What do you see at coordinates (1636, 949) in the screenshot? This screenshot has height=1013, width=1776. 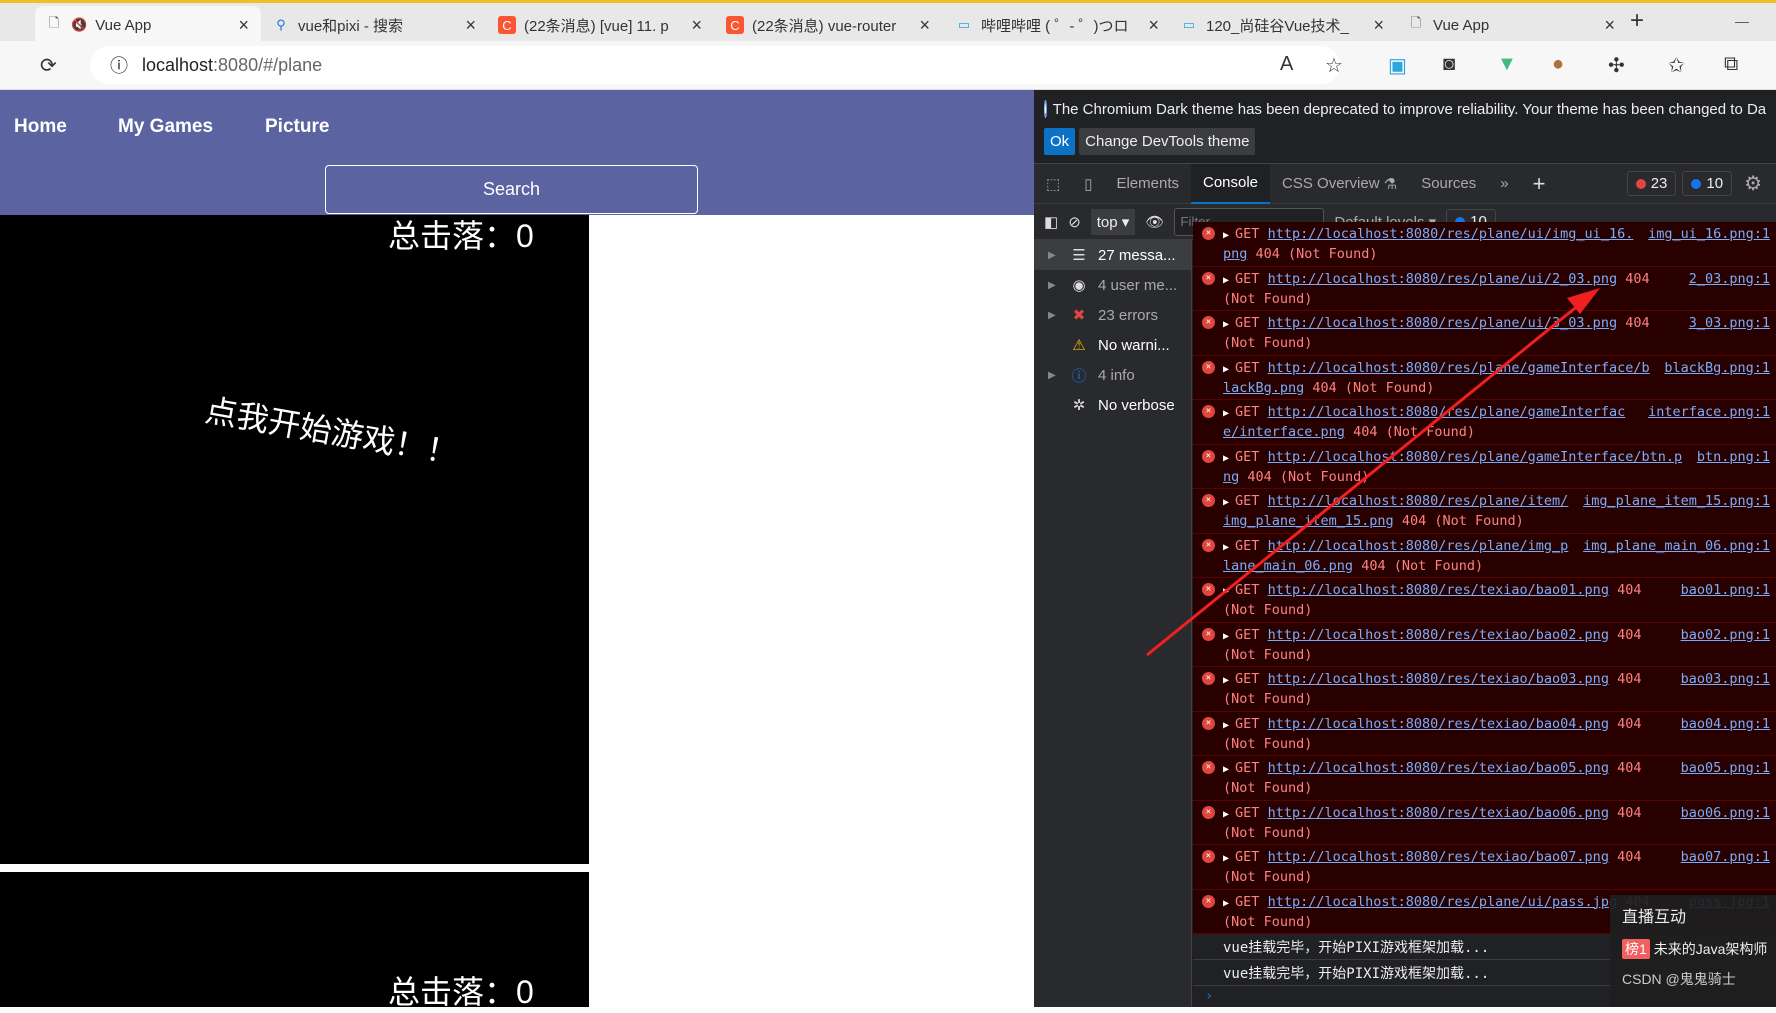 I see `rank-badge: 榜1` at bounding box center [1636, 949].